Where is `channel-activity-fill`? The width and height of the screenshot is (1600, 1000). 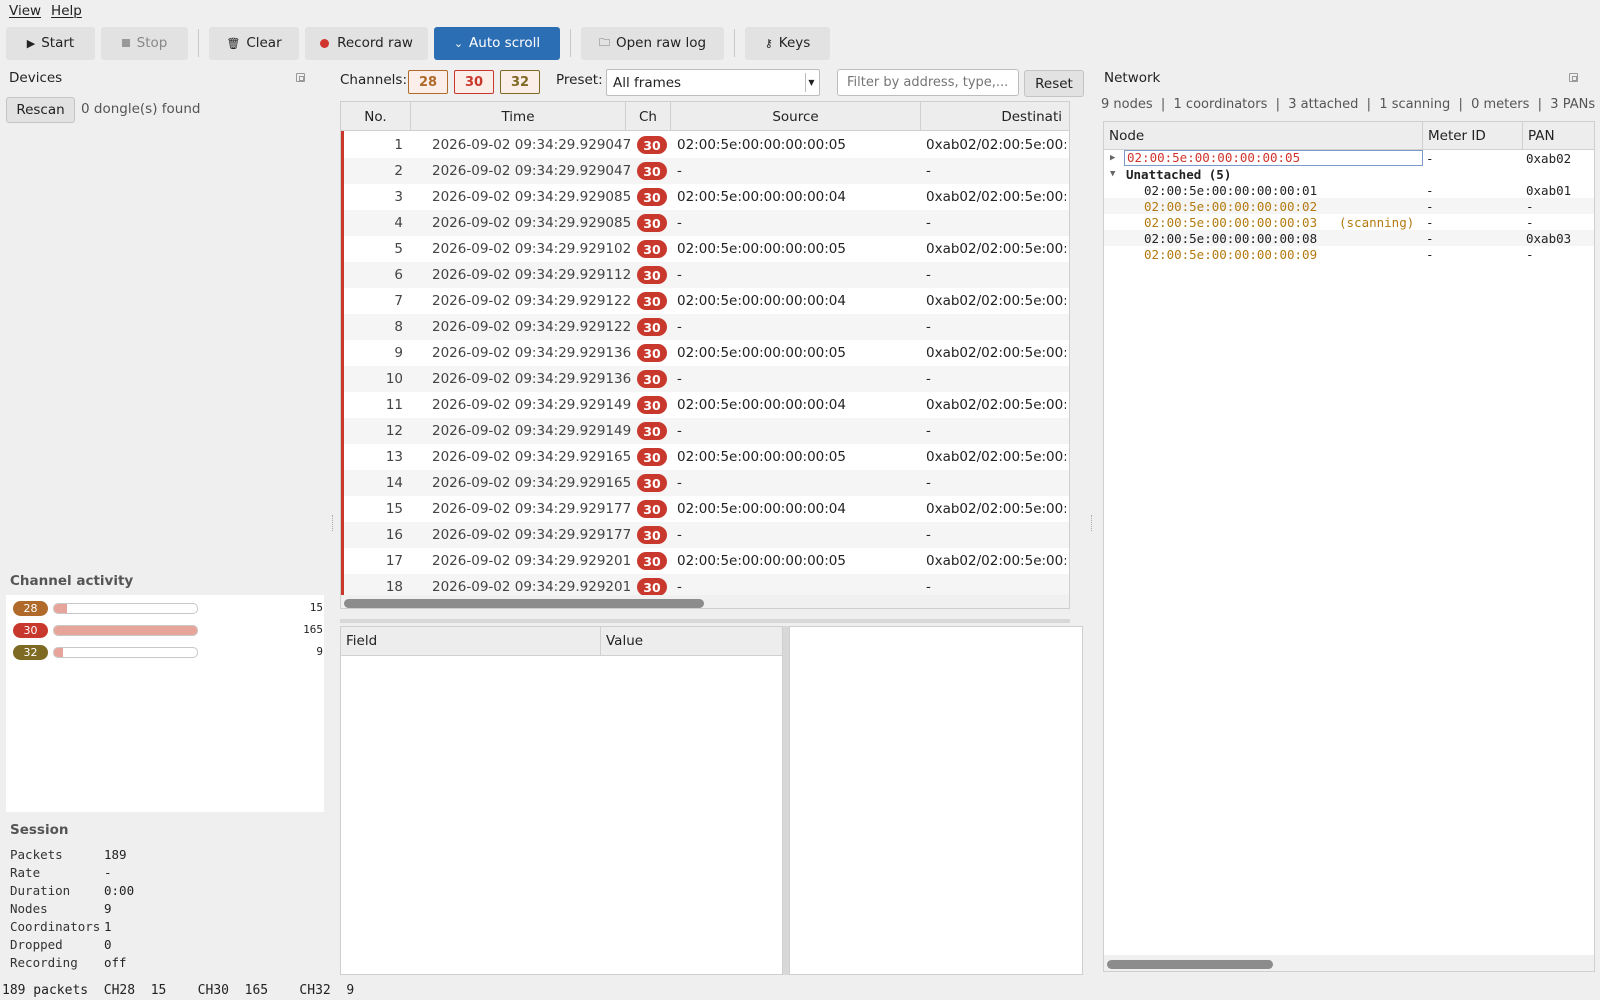
channel-activity-fill is located at coordinates (58, 652).